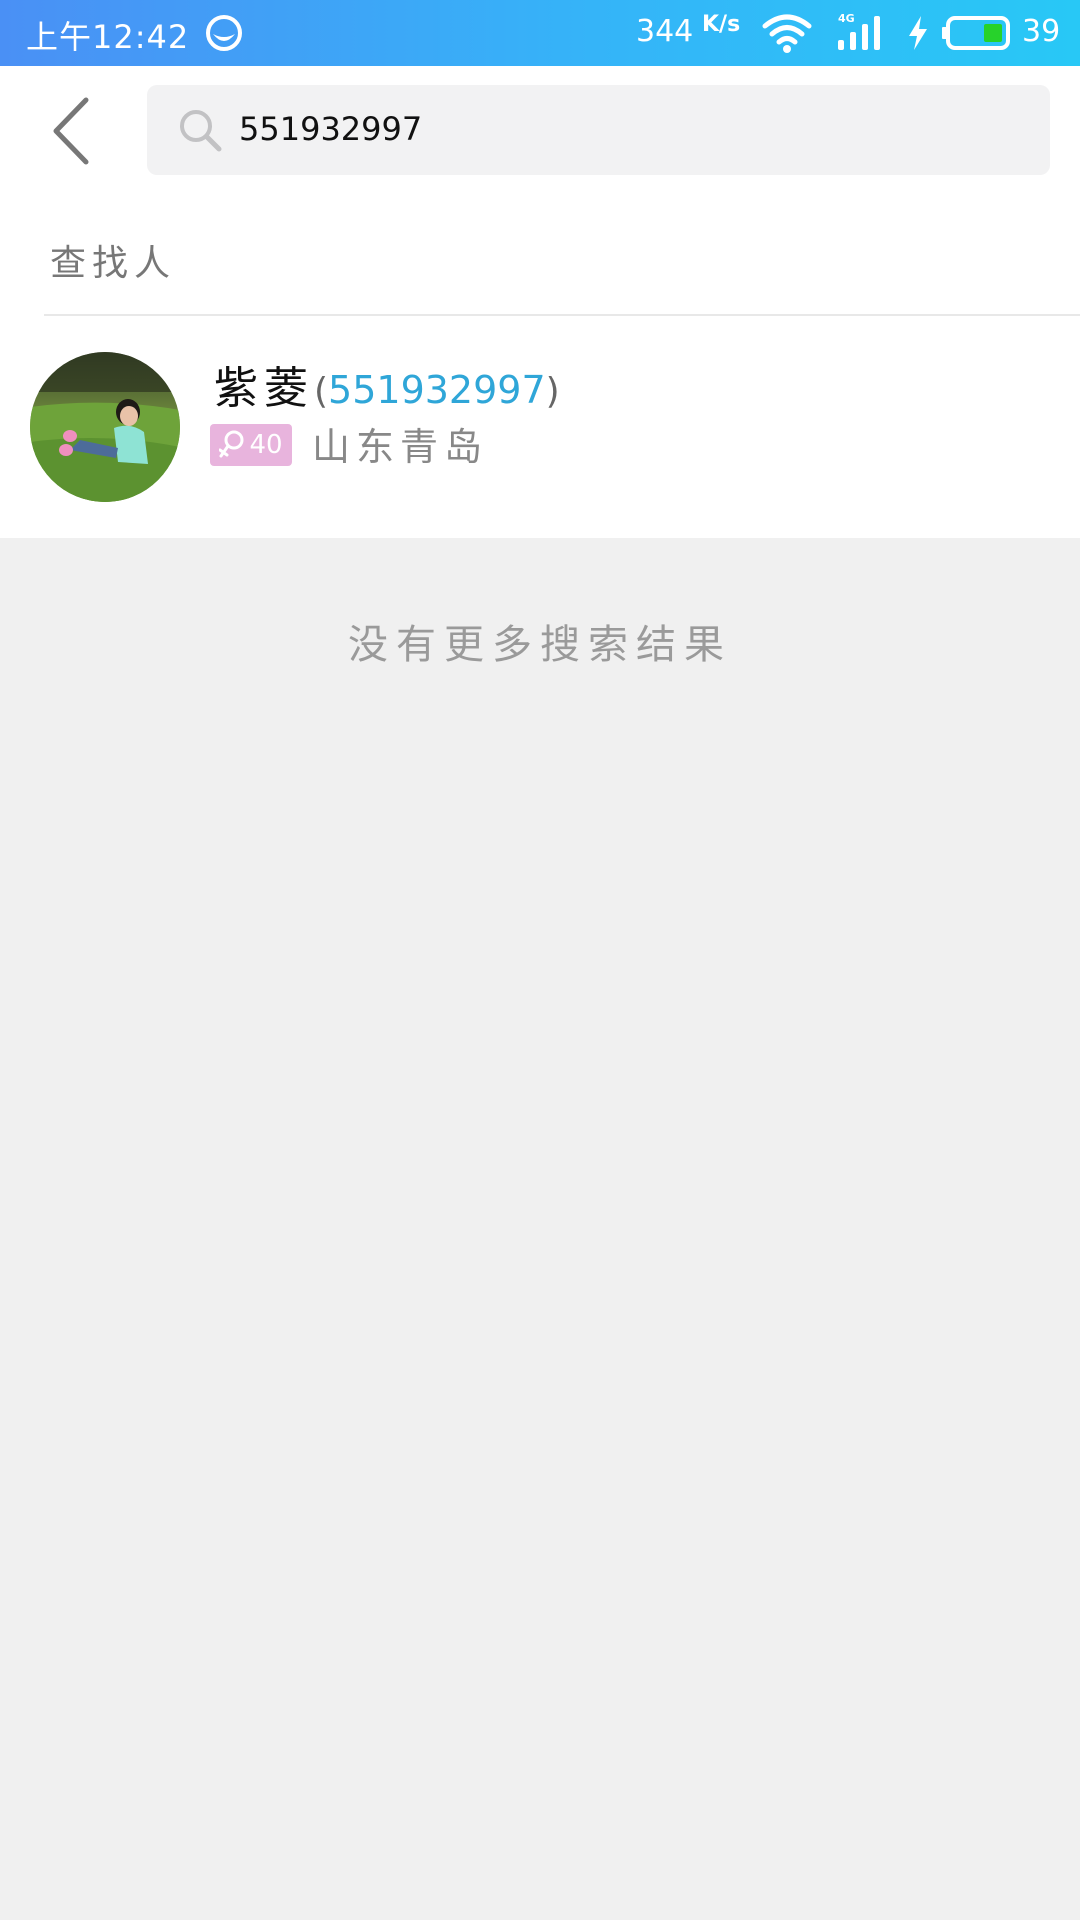  Describe the element at coordinates (665, 31) in the screenshot. I see `net-speed: 344` at that location.